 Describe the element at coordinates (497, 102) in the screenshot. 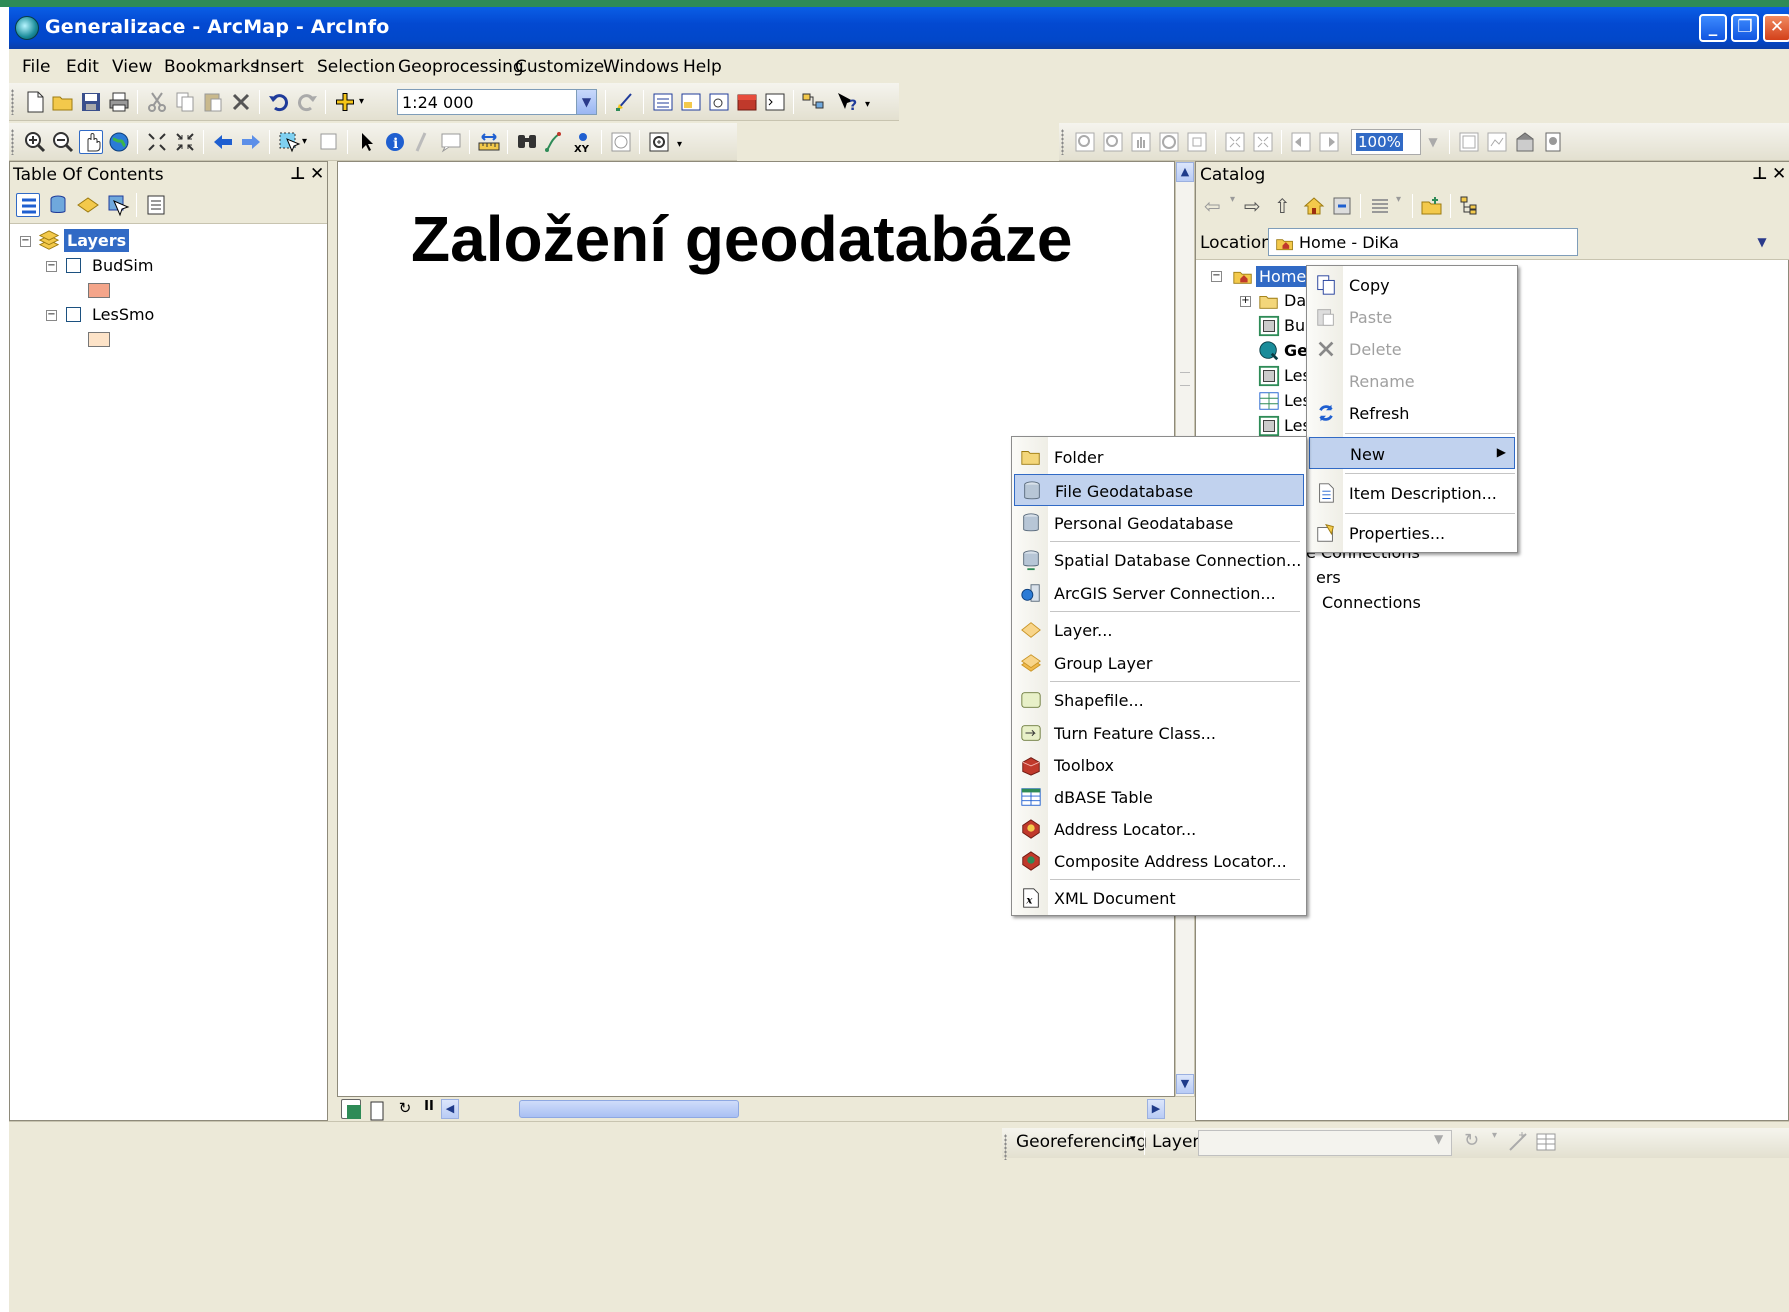

I see `map-scale-input: 1:24 000 ▼` at that location.